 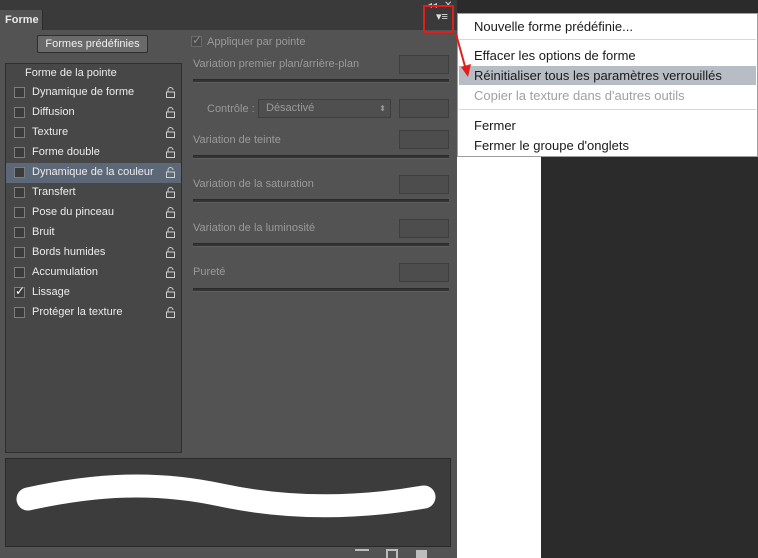 I want to click on list-item-label: Accumulation, so click(x=65, y=272).